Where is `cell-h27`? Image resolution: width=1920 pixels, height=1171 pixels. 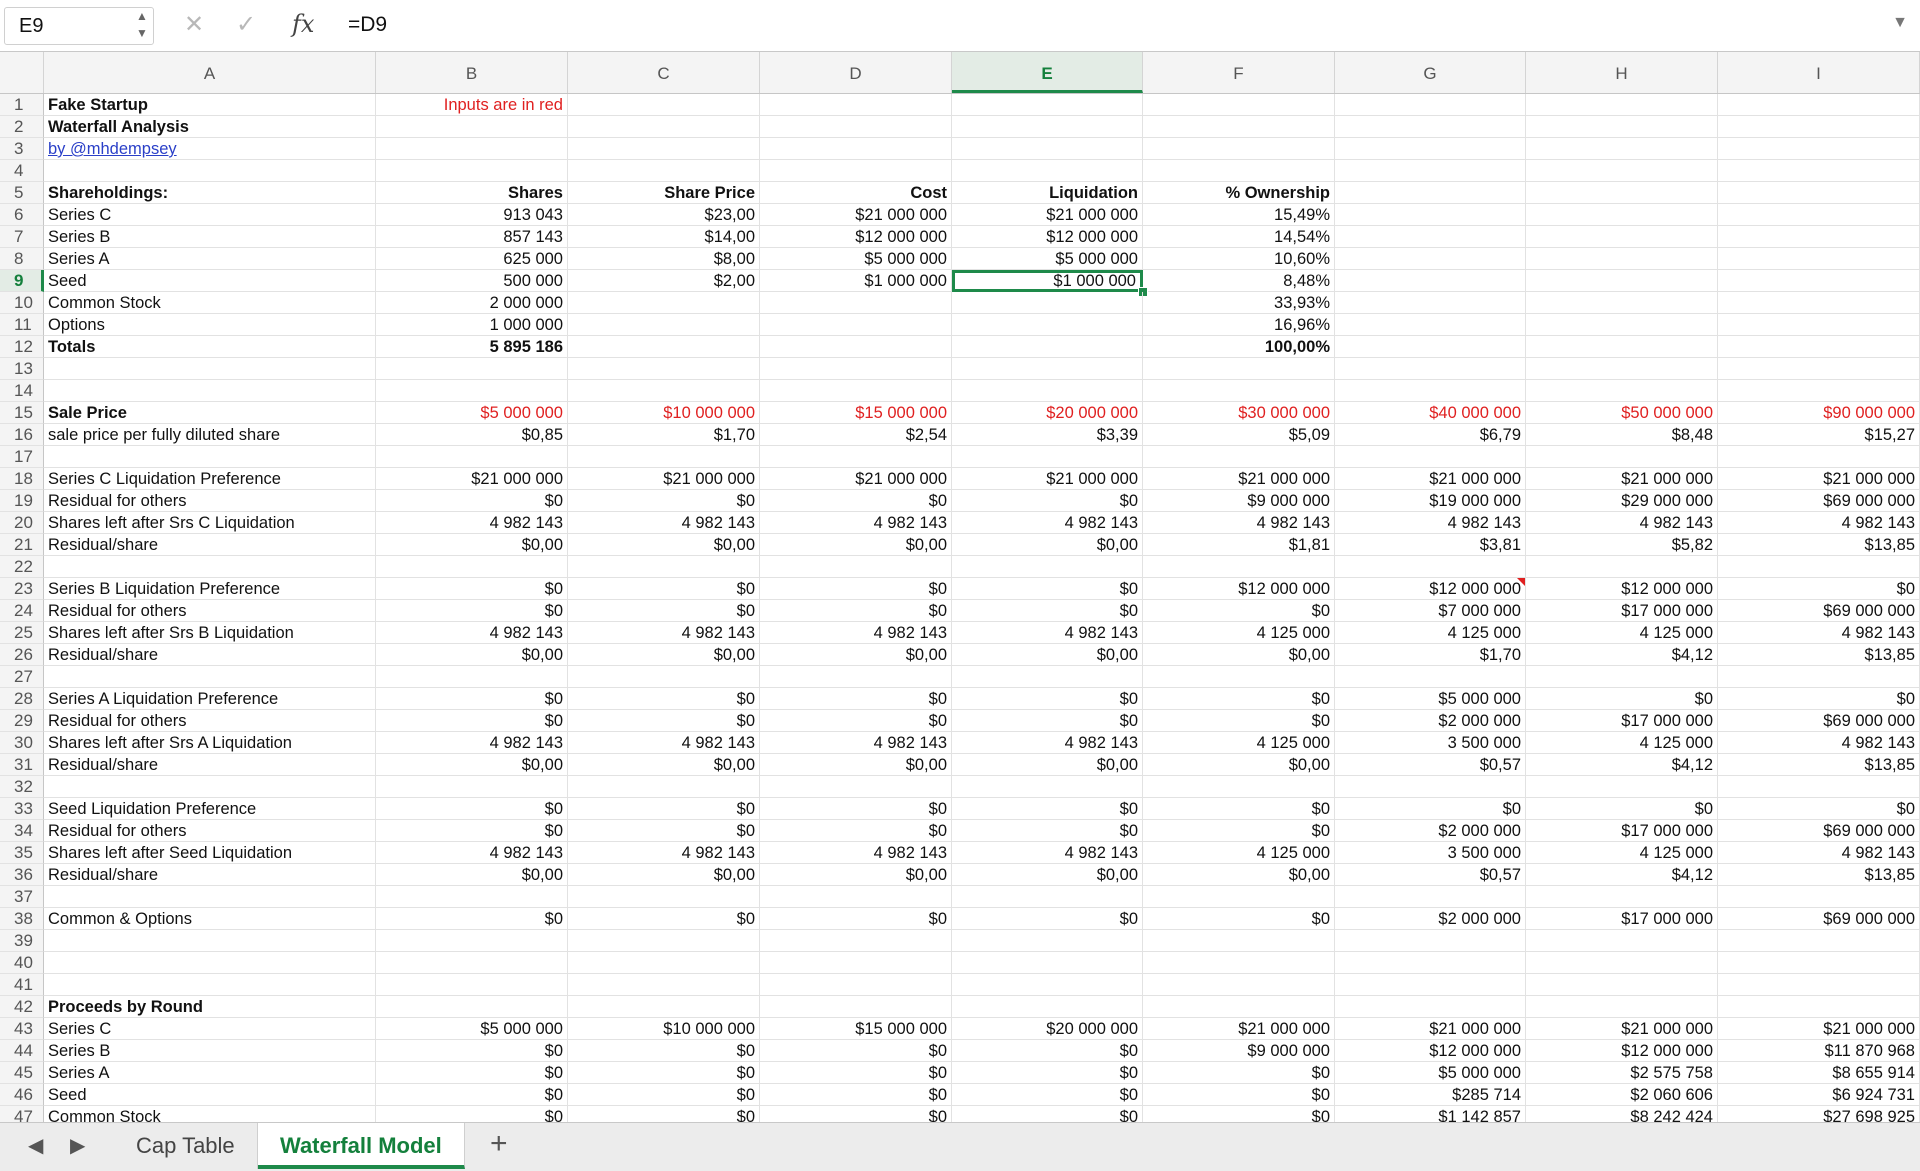 cell-h27 is located at coordinates (1622, 677).